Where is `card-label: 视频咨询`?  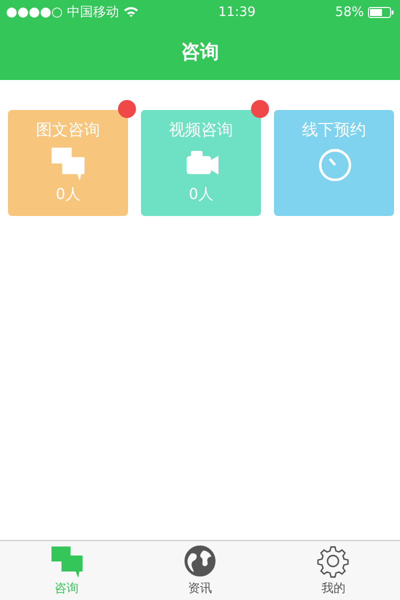
card-label: 视频咨询 is located at coordinates (201, 130).